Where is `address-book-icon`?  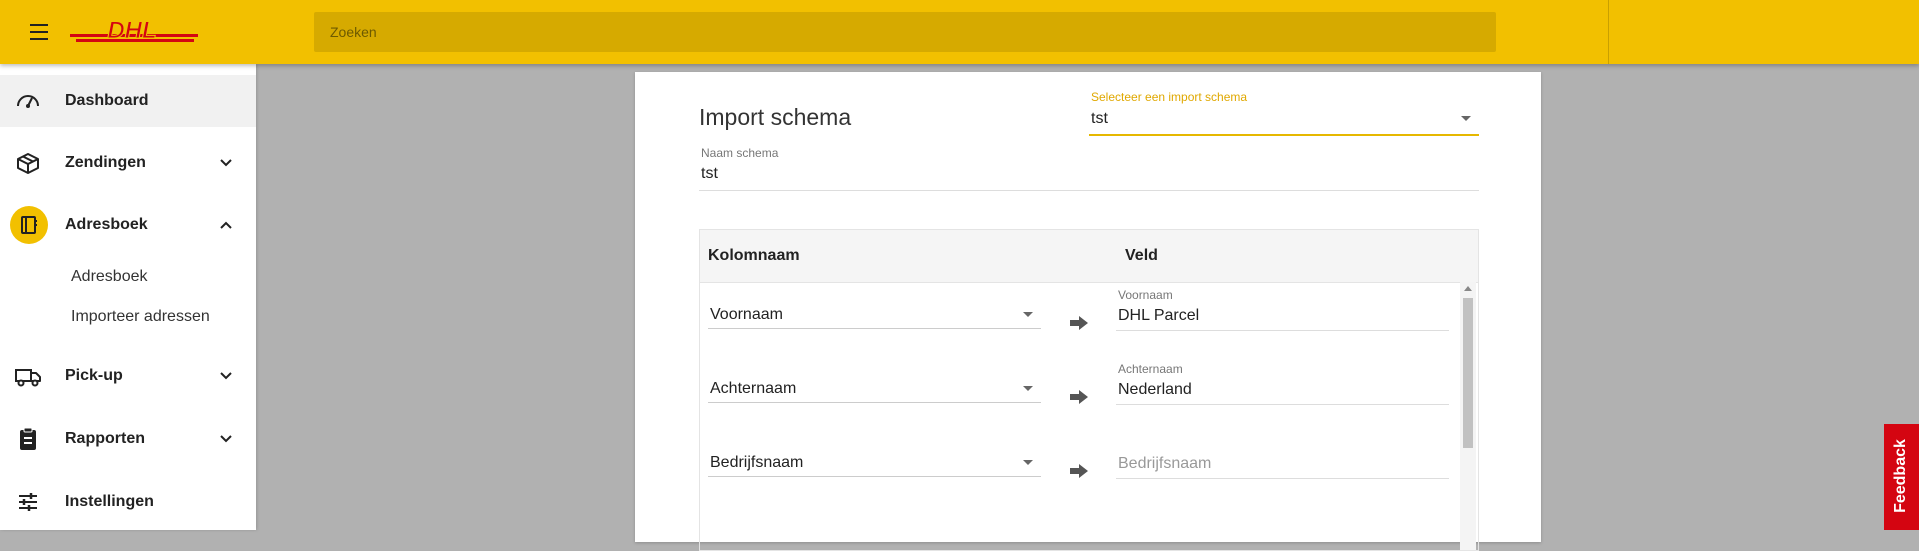
address-book-icon is located at coordinates (29, 225).